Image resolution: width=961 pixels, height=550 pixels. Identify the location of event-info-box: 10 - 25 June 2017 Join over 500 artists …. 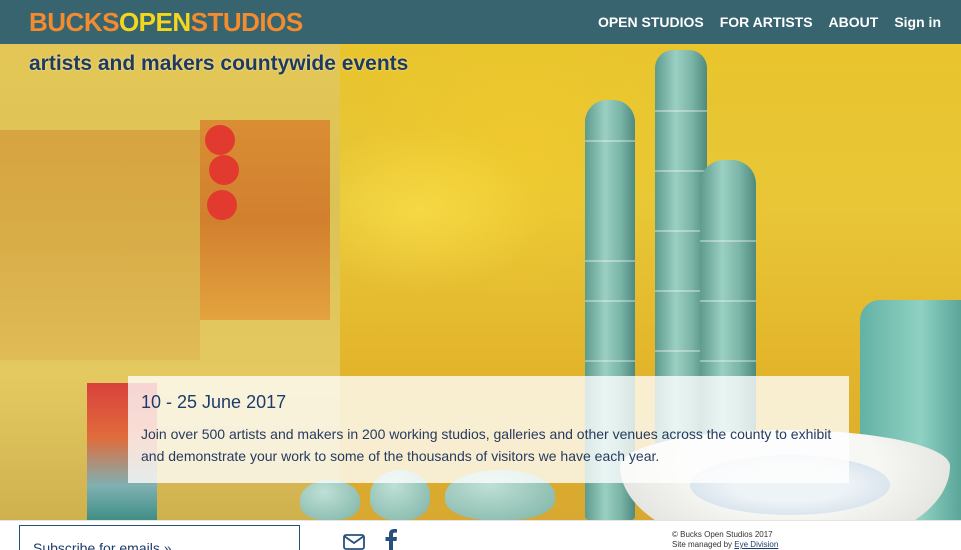
(488, 429).